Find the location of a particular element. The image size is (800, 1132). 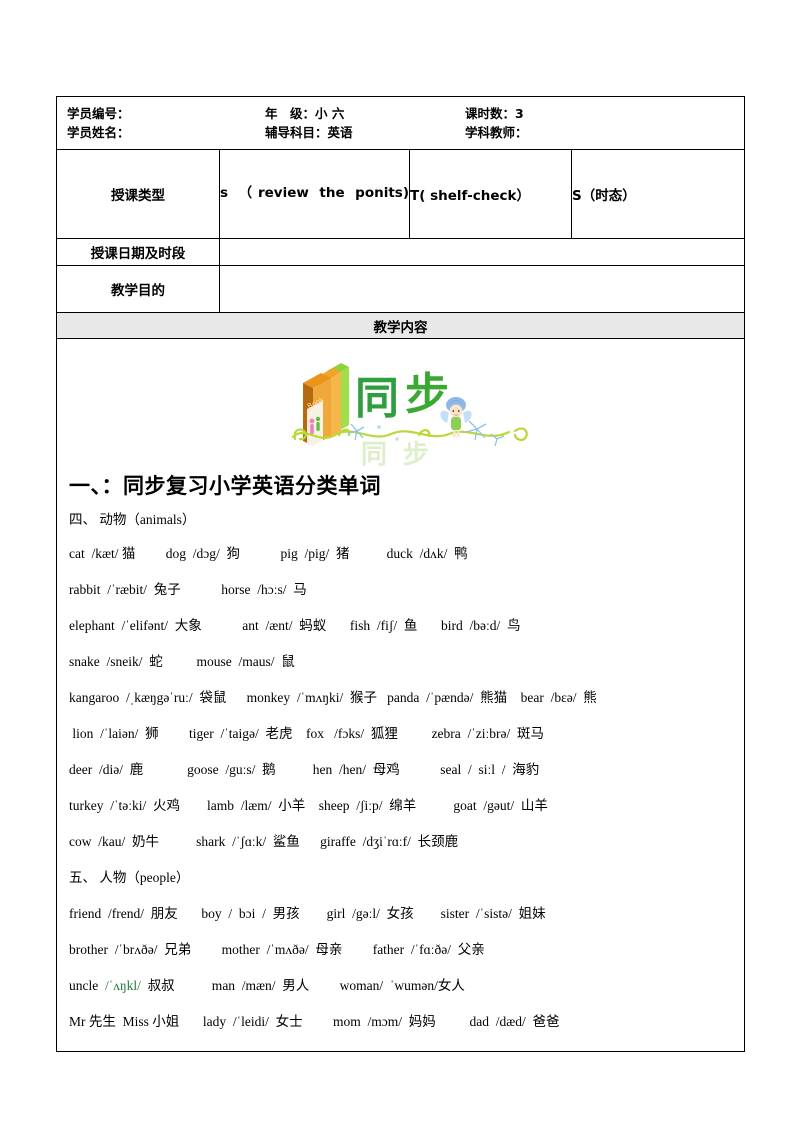

grade-label: 年 级： is located at coordinates (290, 113).